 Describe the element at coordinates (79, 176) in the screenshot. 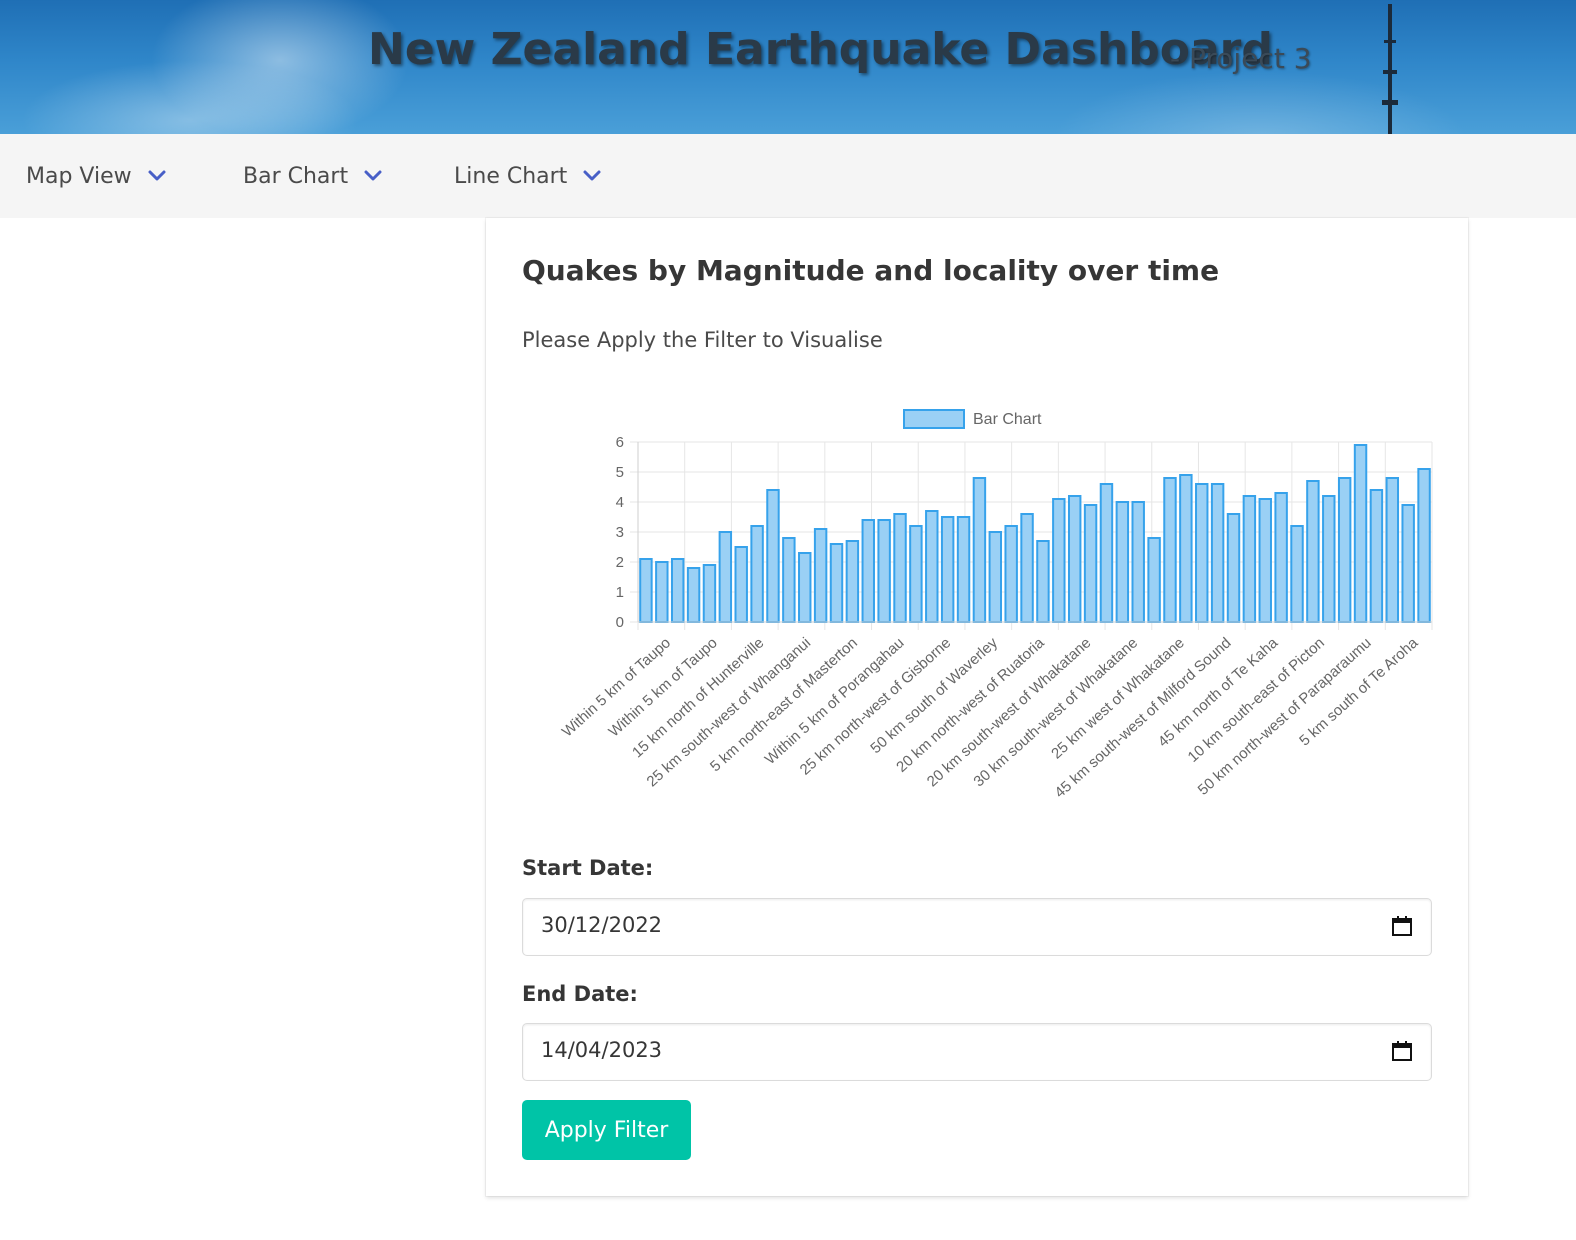

I see `nav-item-label: Map View` at that location.